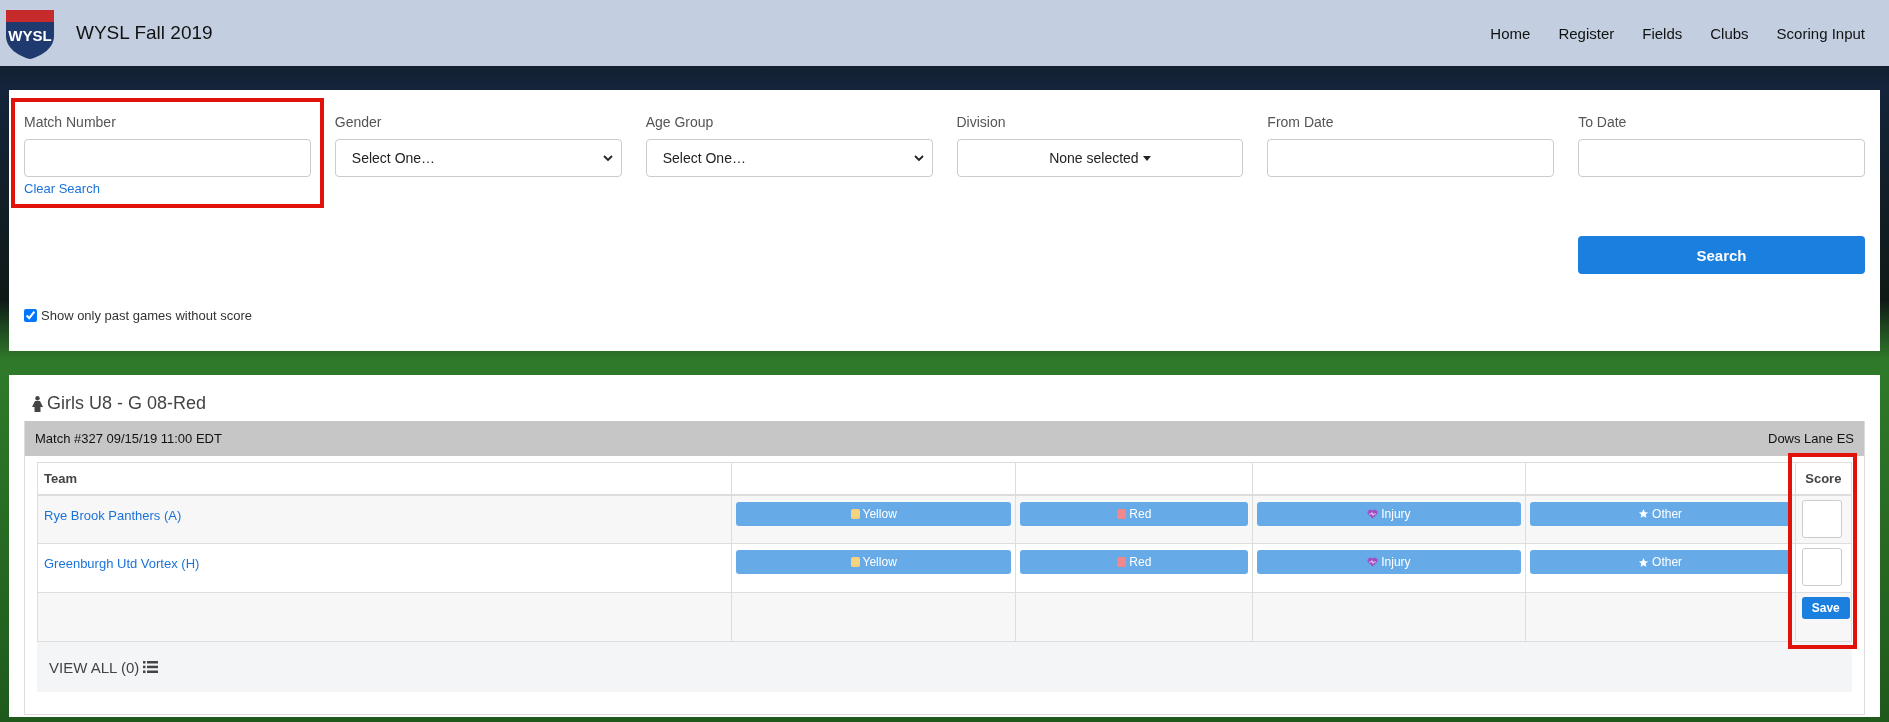 Image resolution: width=1889 pixels, height=722 pixels. Describe the element at coordinates (981, 122) in the screenshot. I see `field-label: Division` at that location.